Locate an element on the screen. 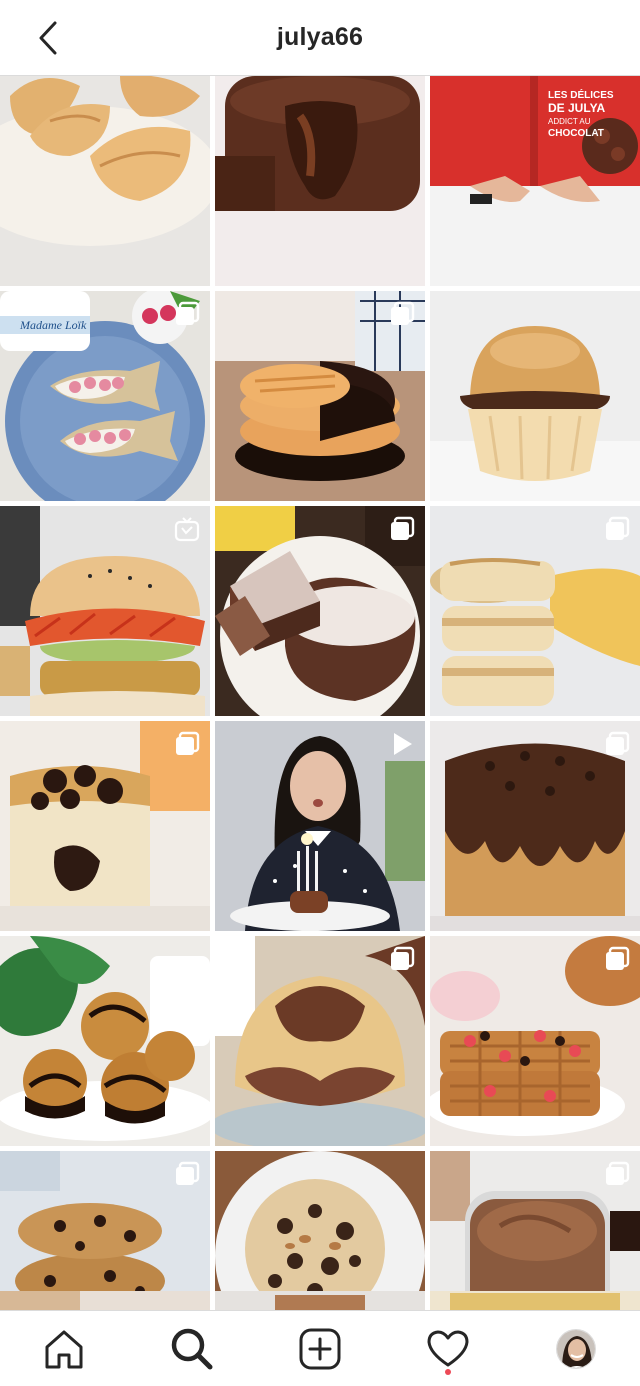 This screenshot has width=640, height=1386. giant-cookie-image is located at coordinates (320, 1230).